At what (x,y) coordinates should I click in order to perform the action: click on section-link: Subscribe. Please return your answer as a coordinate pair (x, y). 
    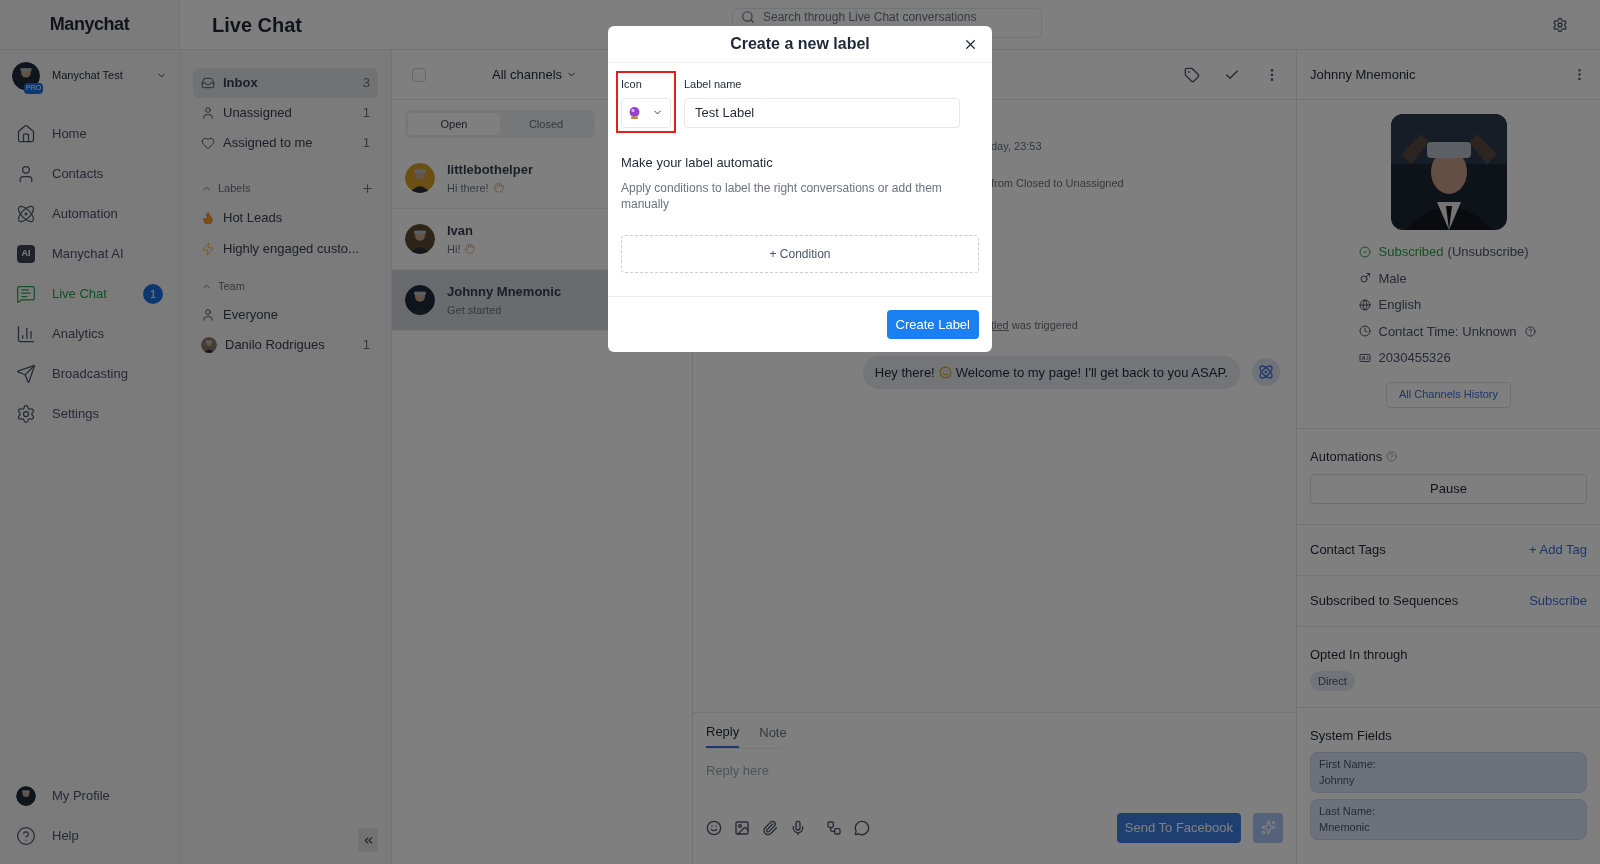
    Looking at the image, I should click on (1558, 601).